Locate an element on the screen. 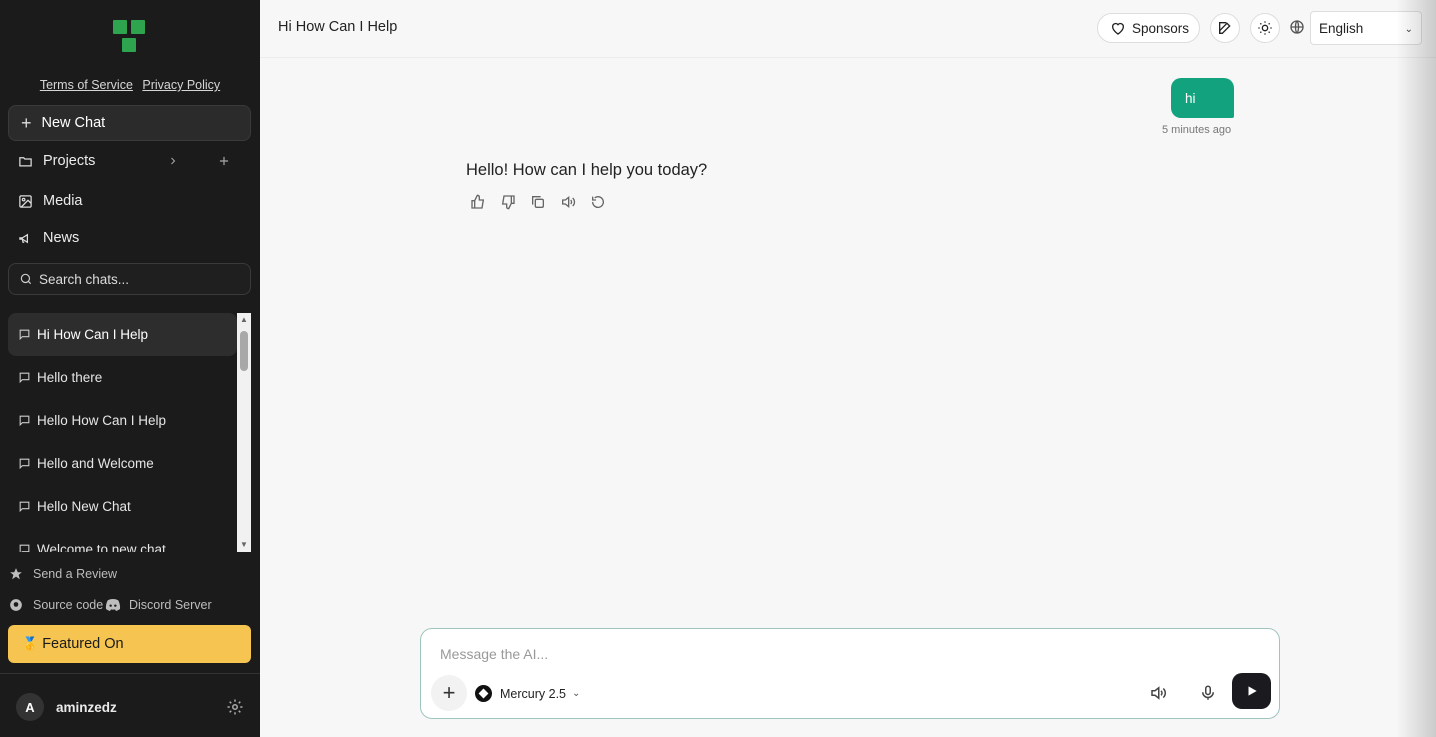 This screenshot has height=737, width=1436. language-value: English is located at coordinates (1341, 28).